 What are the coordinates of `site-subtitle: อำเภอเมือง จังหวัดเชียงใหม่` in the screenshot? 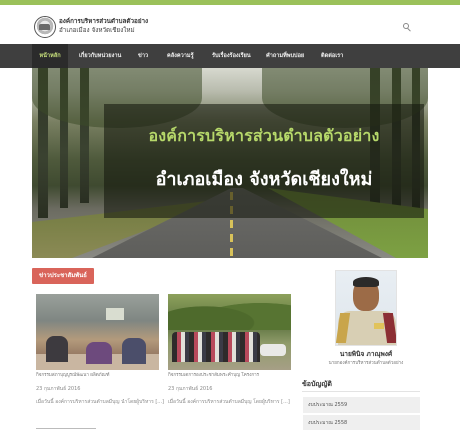 It's located at (97, 30).